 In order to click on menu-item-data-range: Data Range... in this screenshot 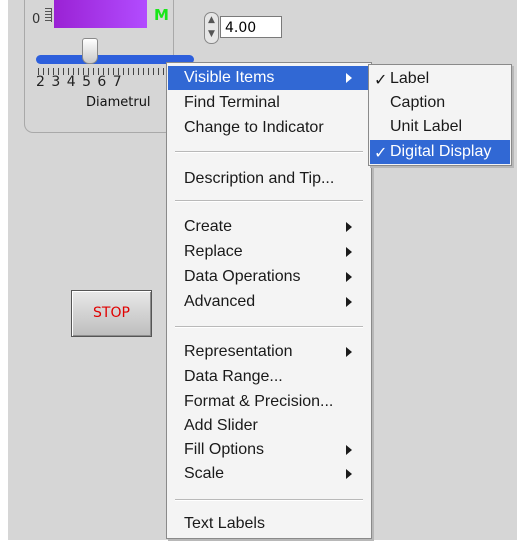, I will do `click(269, 377)`.